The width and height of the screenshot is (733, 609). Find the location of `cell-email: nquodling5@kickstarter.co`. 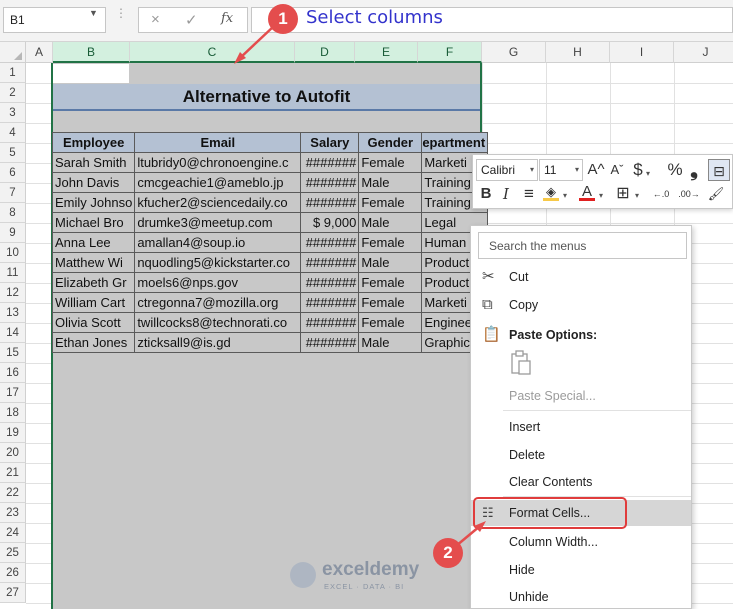

cell-email: nquodling5@kickstarter.co is located at coordinates (218, 262).